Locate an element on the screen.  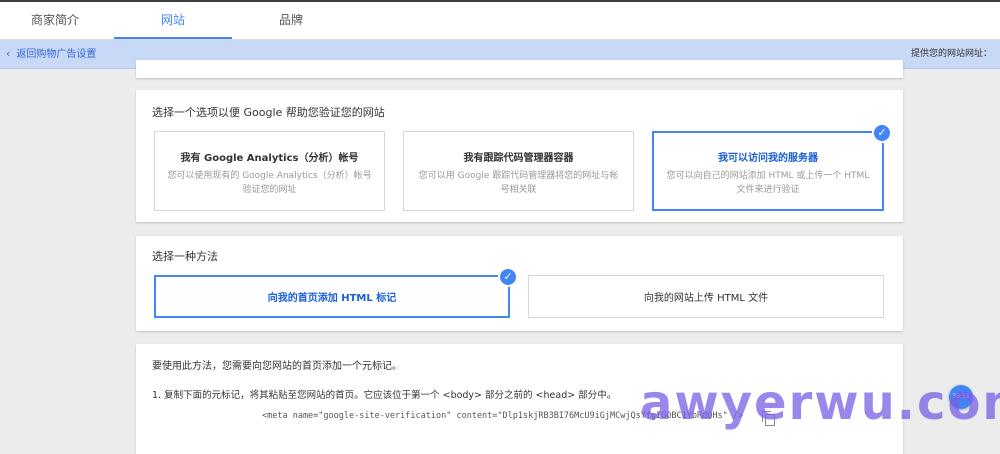
method-add-html-tag: 向我的首页添加 HTML 标记 is located at coordinates (332, 296).